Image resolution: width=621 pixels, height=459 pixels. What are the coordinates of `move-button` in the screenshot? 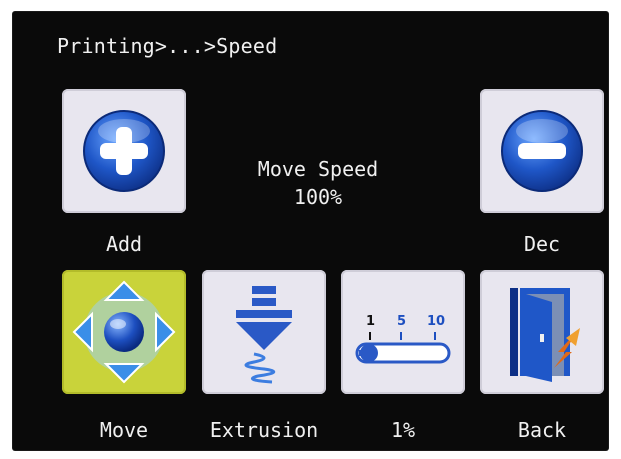 It's located at (124, 332).